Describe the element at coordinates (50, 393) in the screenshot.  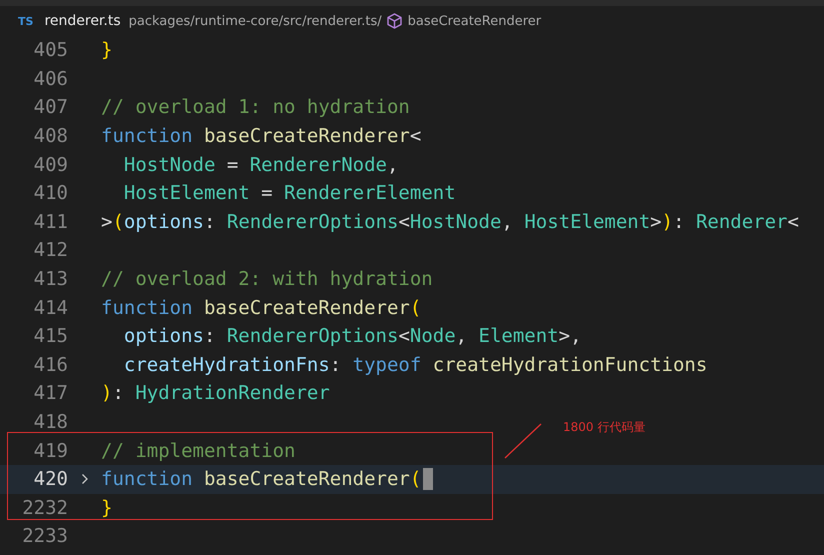
I see `line-number: 417` at that location.